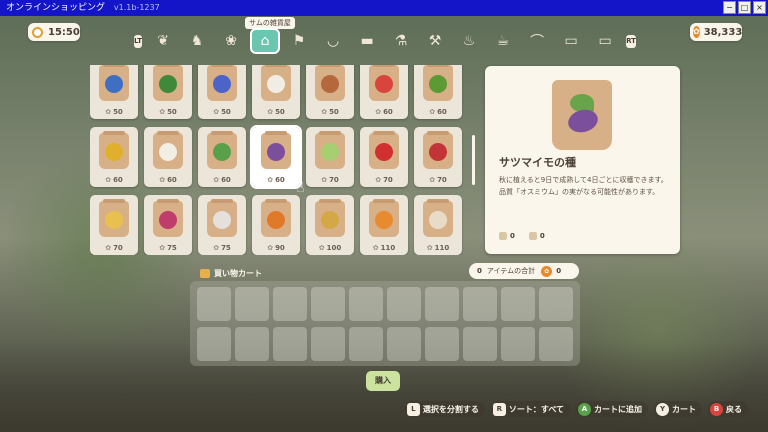 This screenshot has width=768, height=432. I want to click on tab-sofa: ▭, so click(571, 41).